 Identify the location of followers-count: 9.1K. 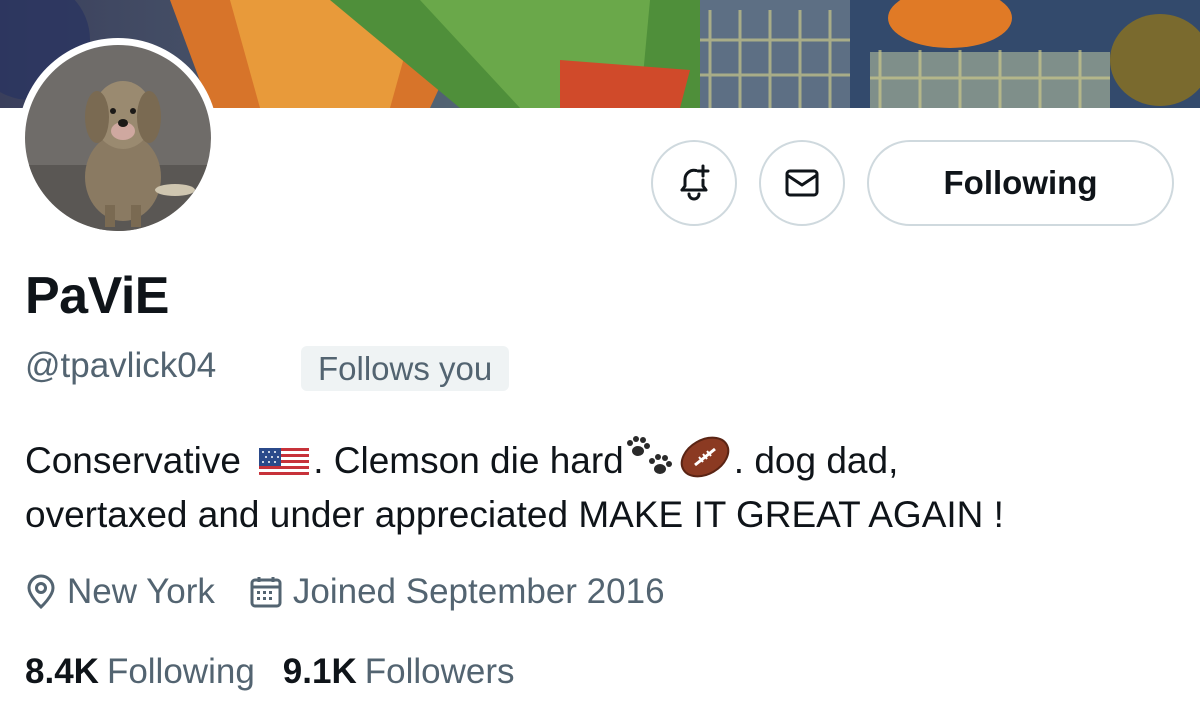
(319, 671).